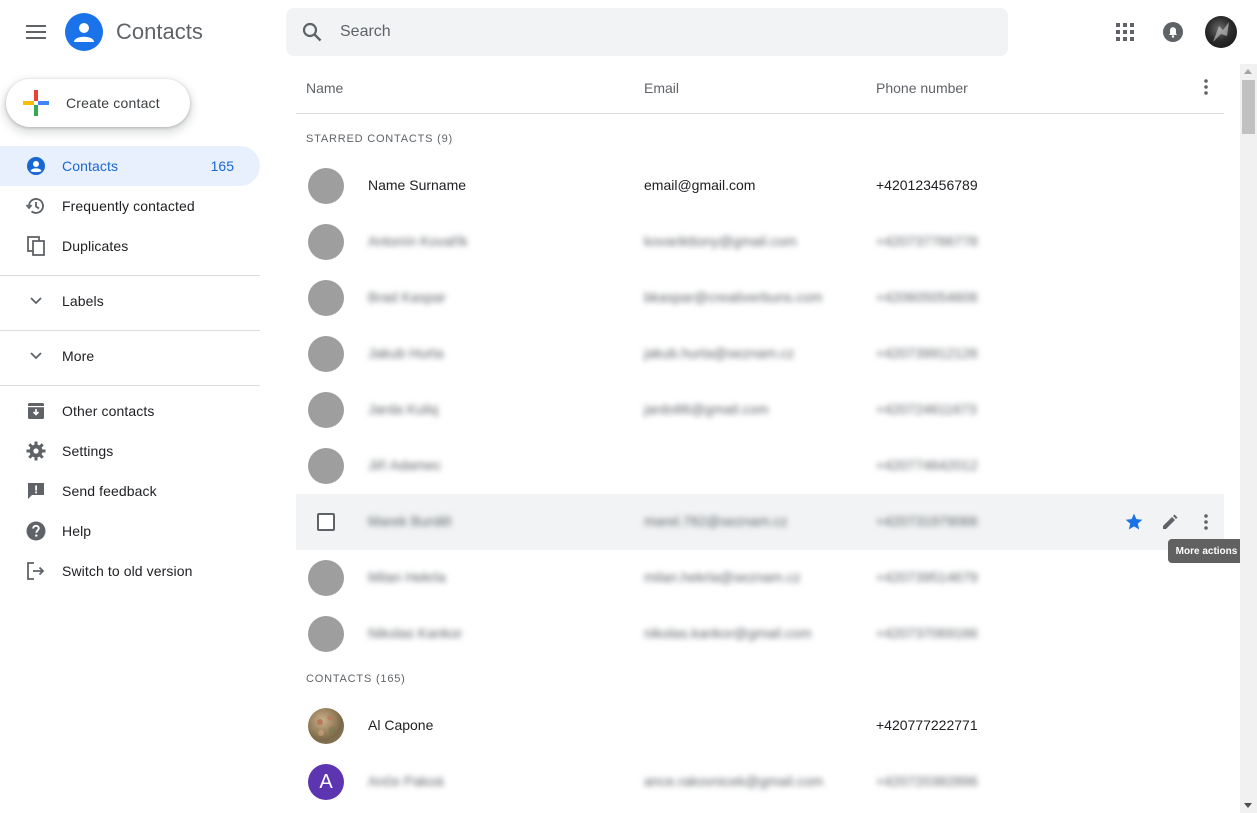  Describe the element at coordinates (130, 356) in the screenshot. I see `sidebar-item-more: More` at that location.